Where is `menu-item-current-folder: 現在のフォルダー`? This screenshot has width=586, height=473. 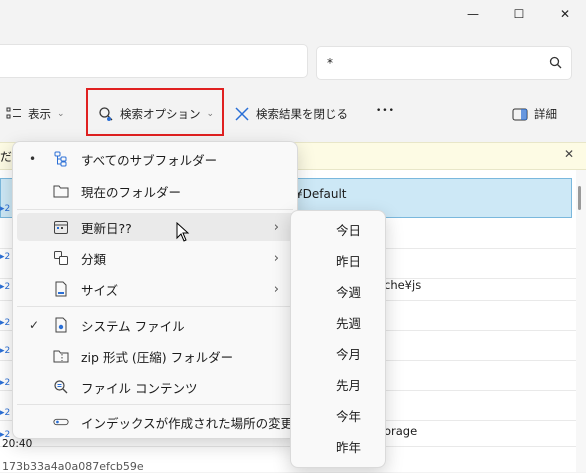 menu-item-current-folder: 現在のフォルダー is located at coordinates (155, 191).